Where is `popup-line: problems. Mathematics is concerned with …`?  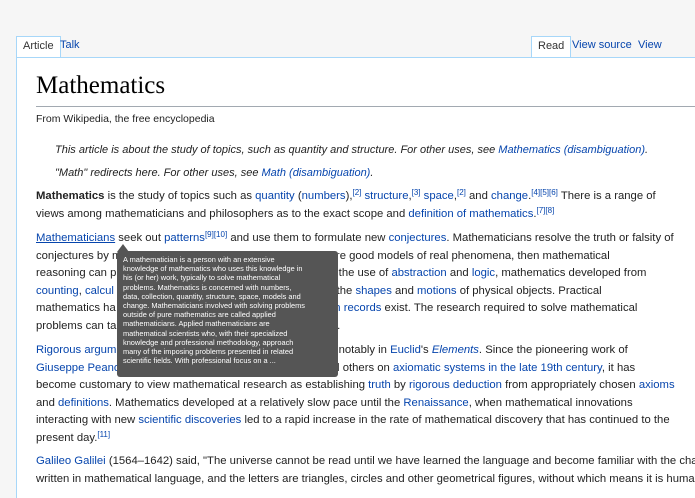
popup-line: problems. Mathematics is concerned with … is located at coordinates (207, 287).